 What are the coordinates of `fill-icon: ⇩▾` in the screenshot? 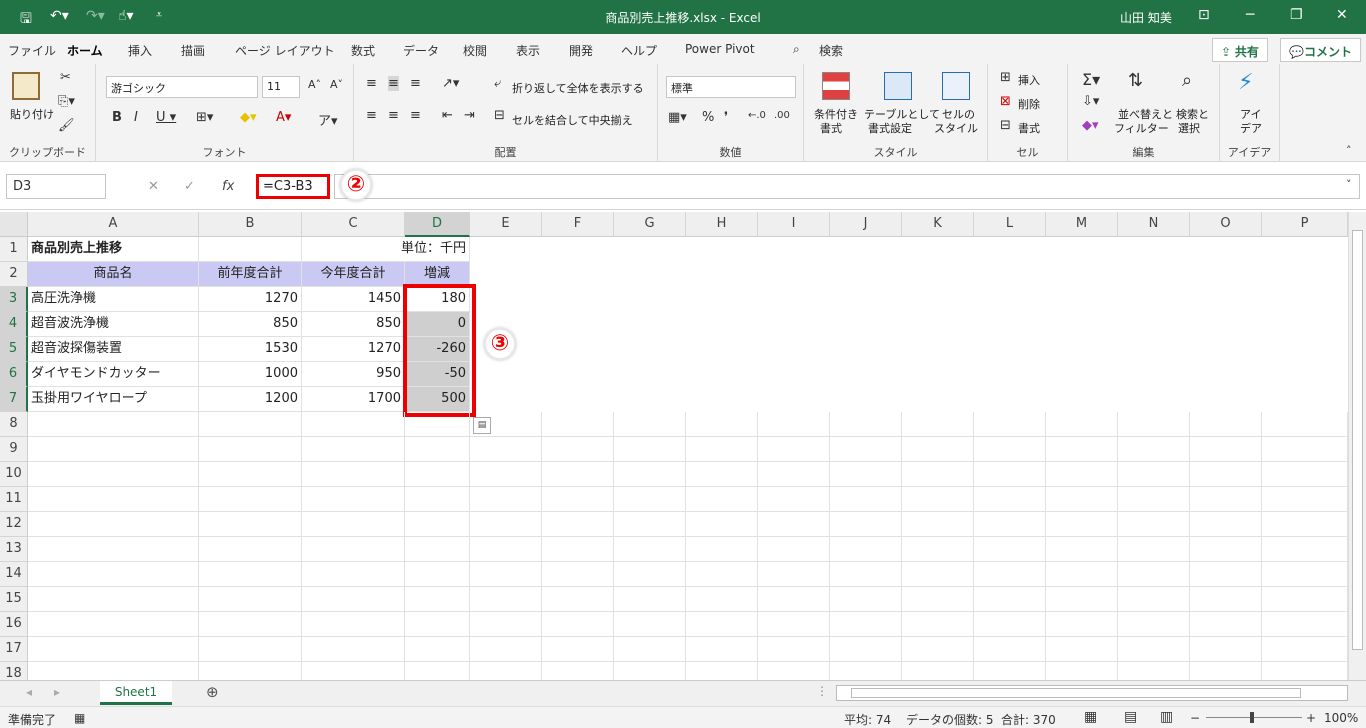 It's located at (1090, 101).